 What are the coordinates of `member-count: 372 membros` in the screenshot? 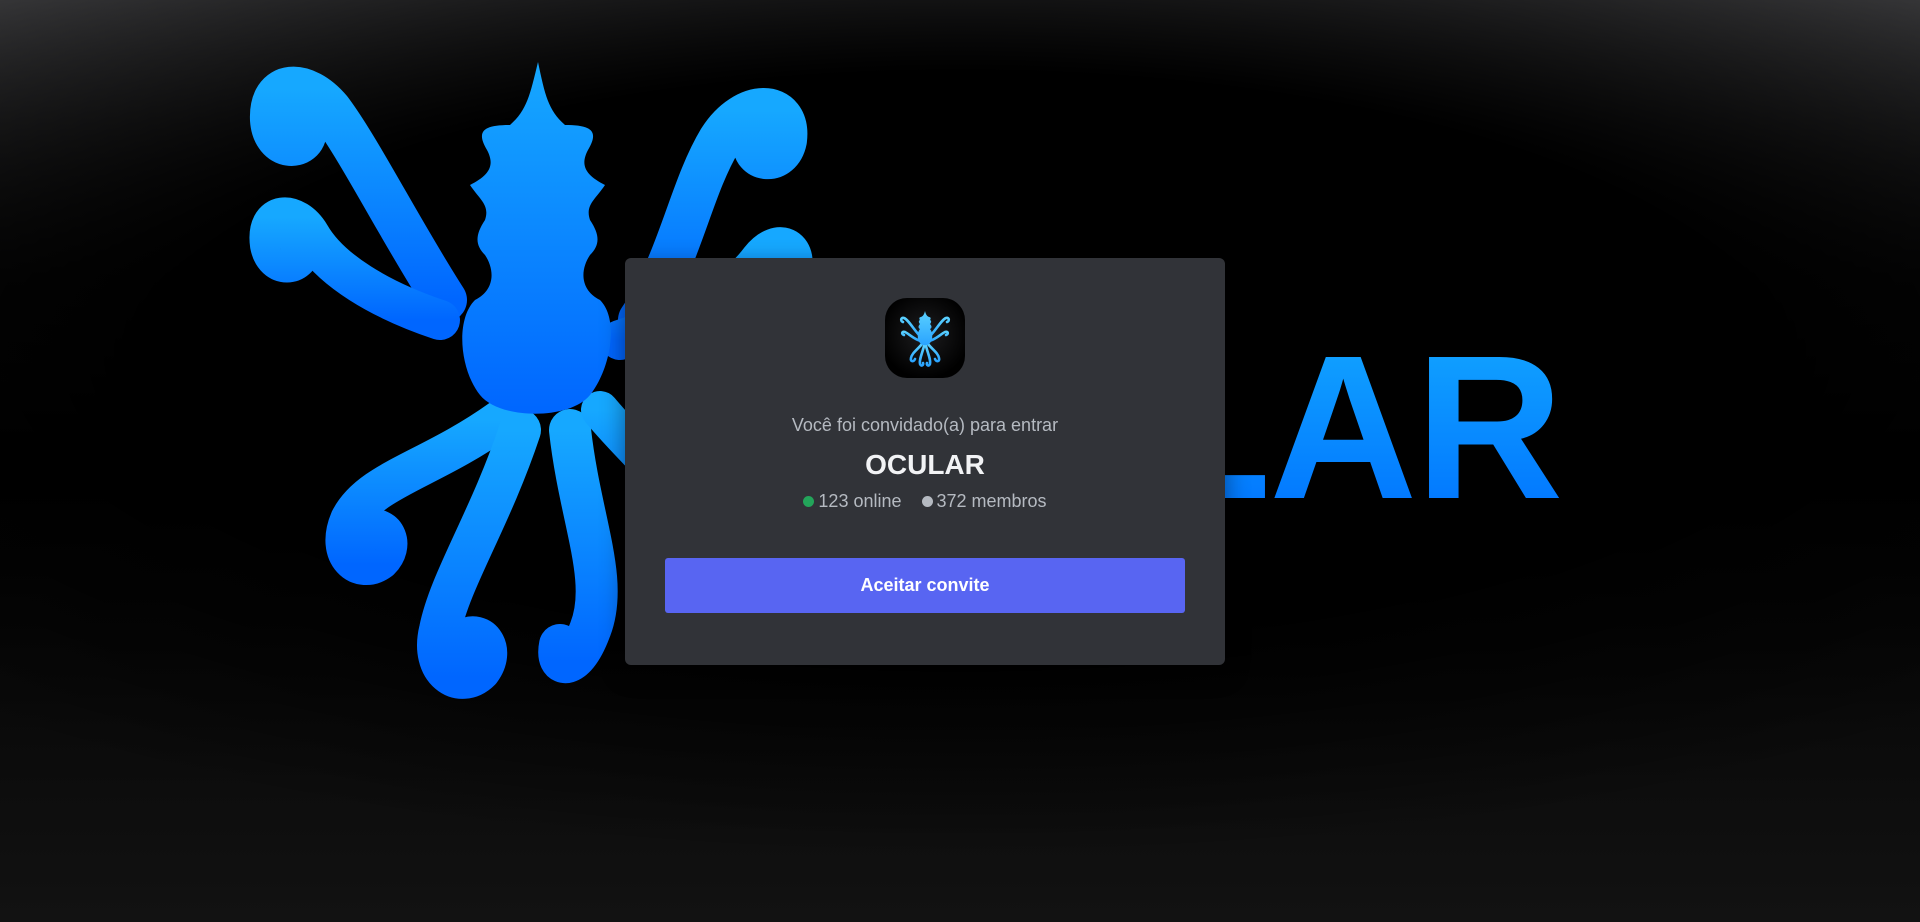 It's located at (991, 501).